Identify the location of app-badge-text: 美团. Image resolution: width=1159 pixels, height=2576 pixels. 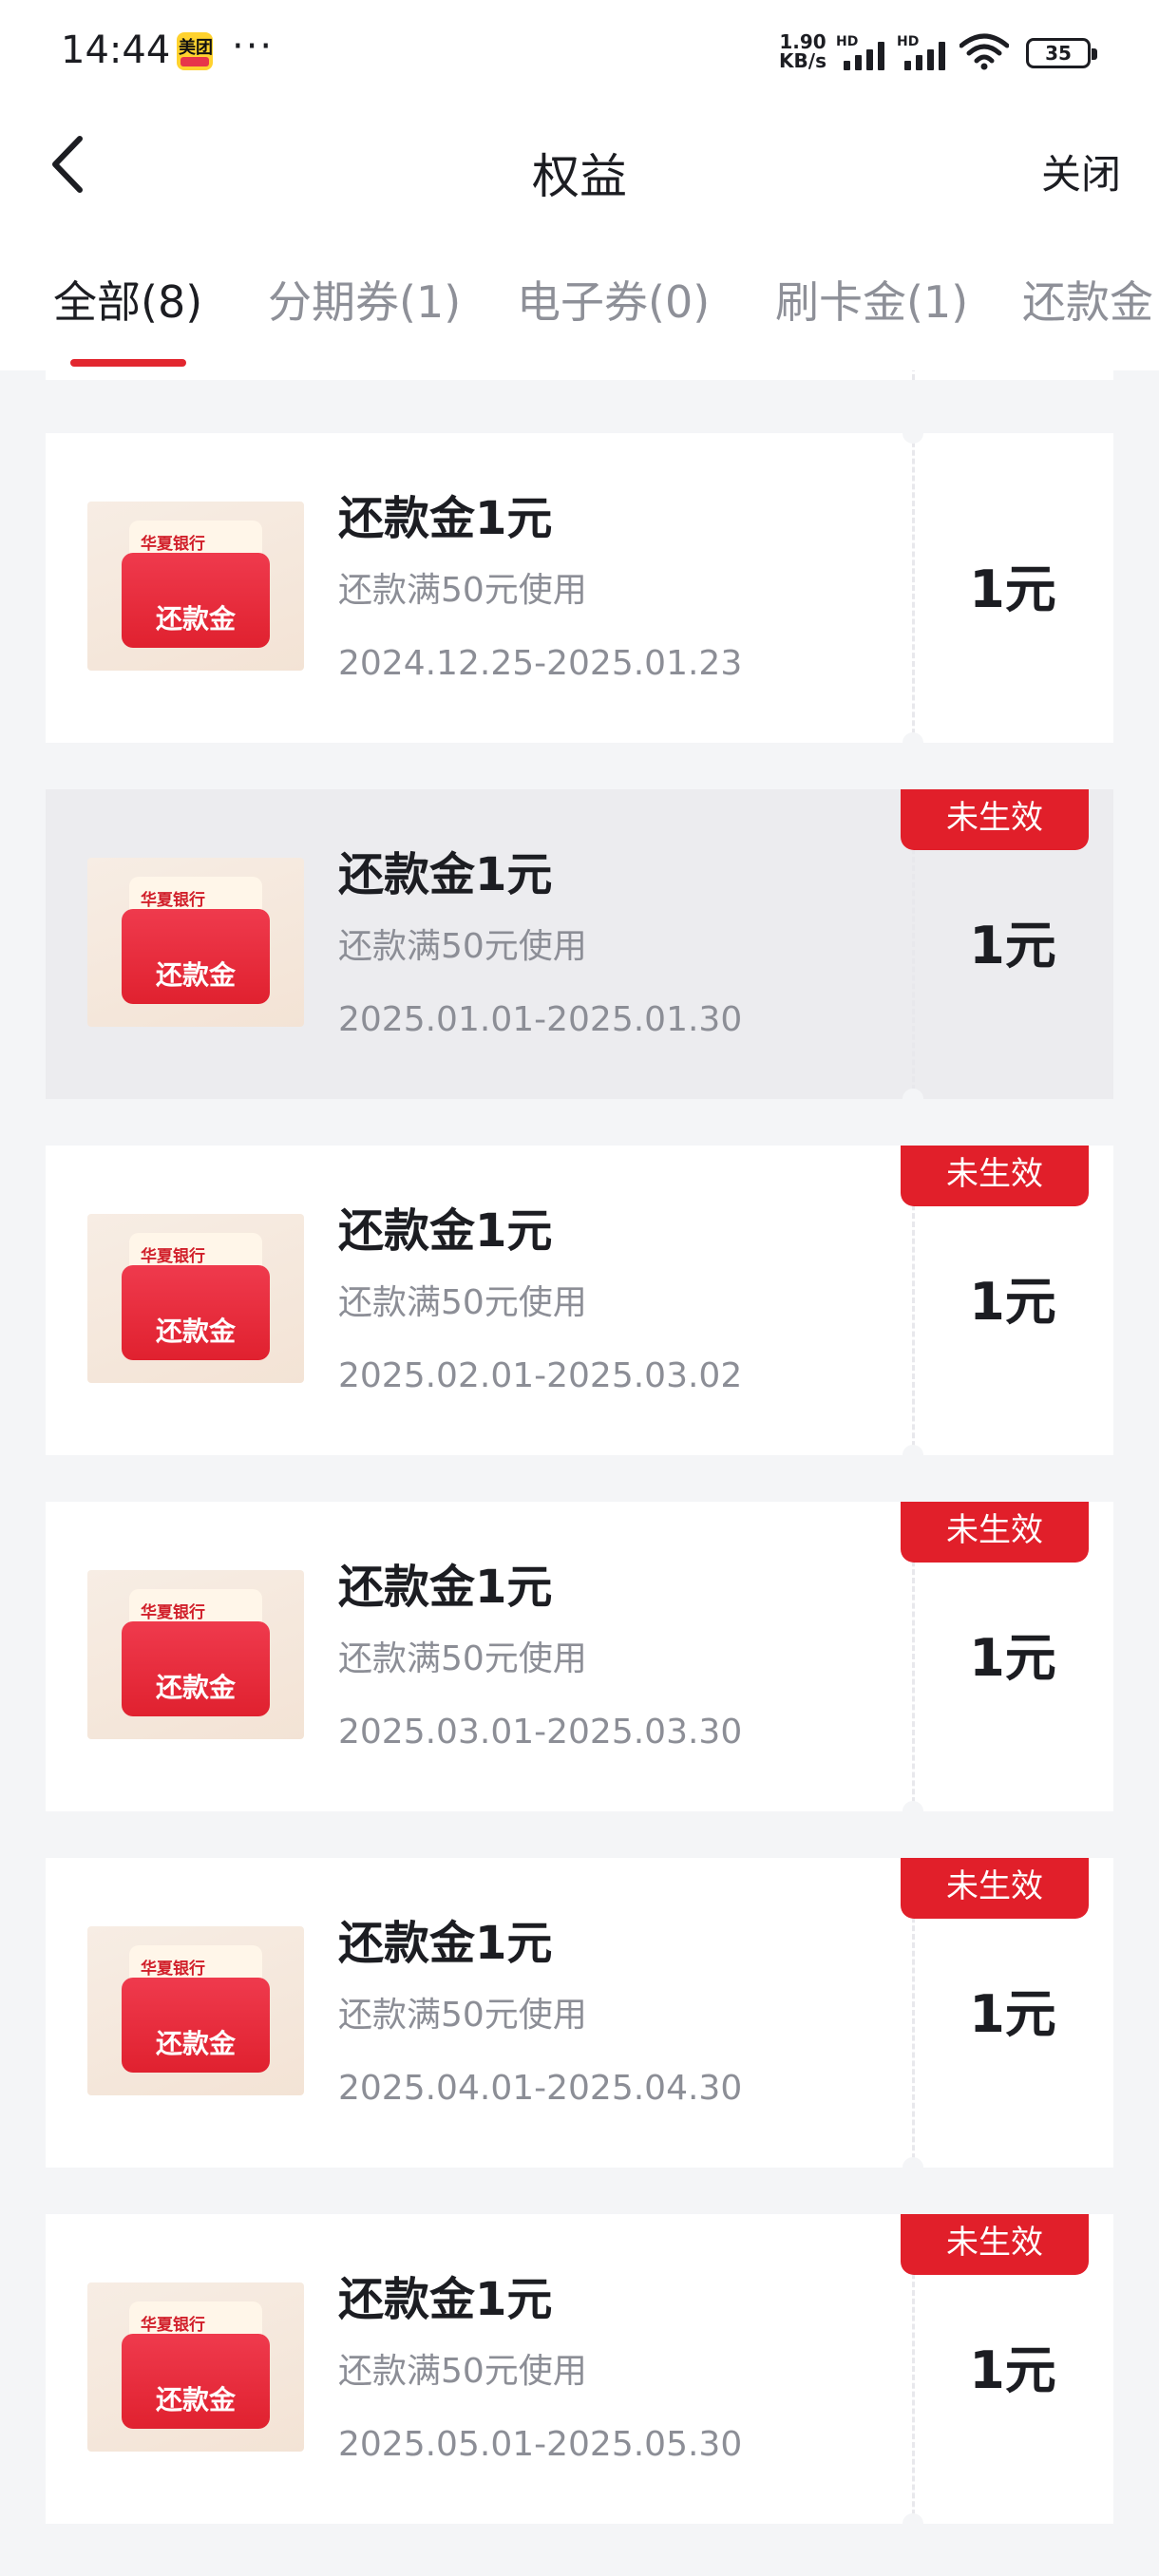
(196, 48).